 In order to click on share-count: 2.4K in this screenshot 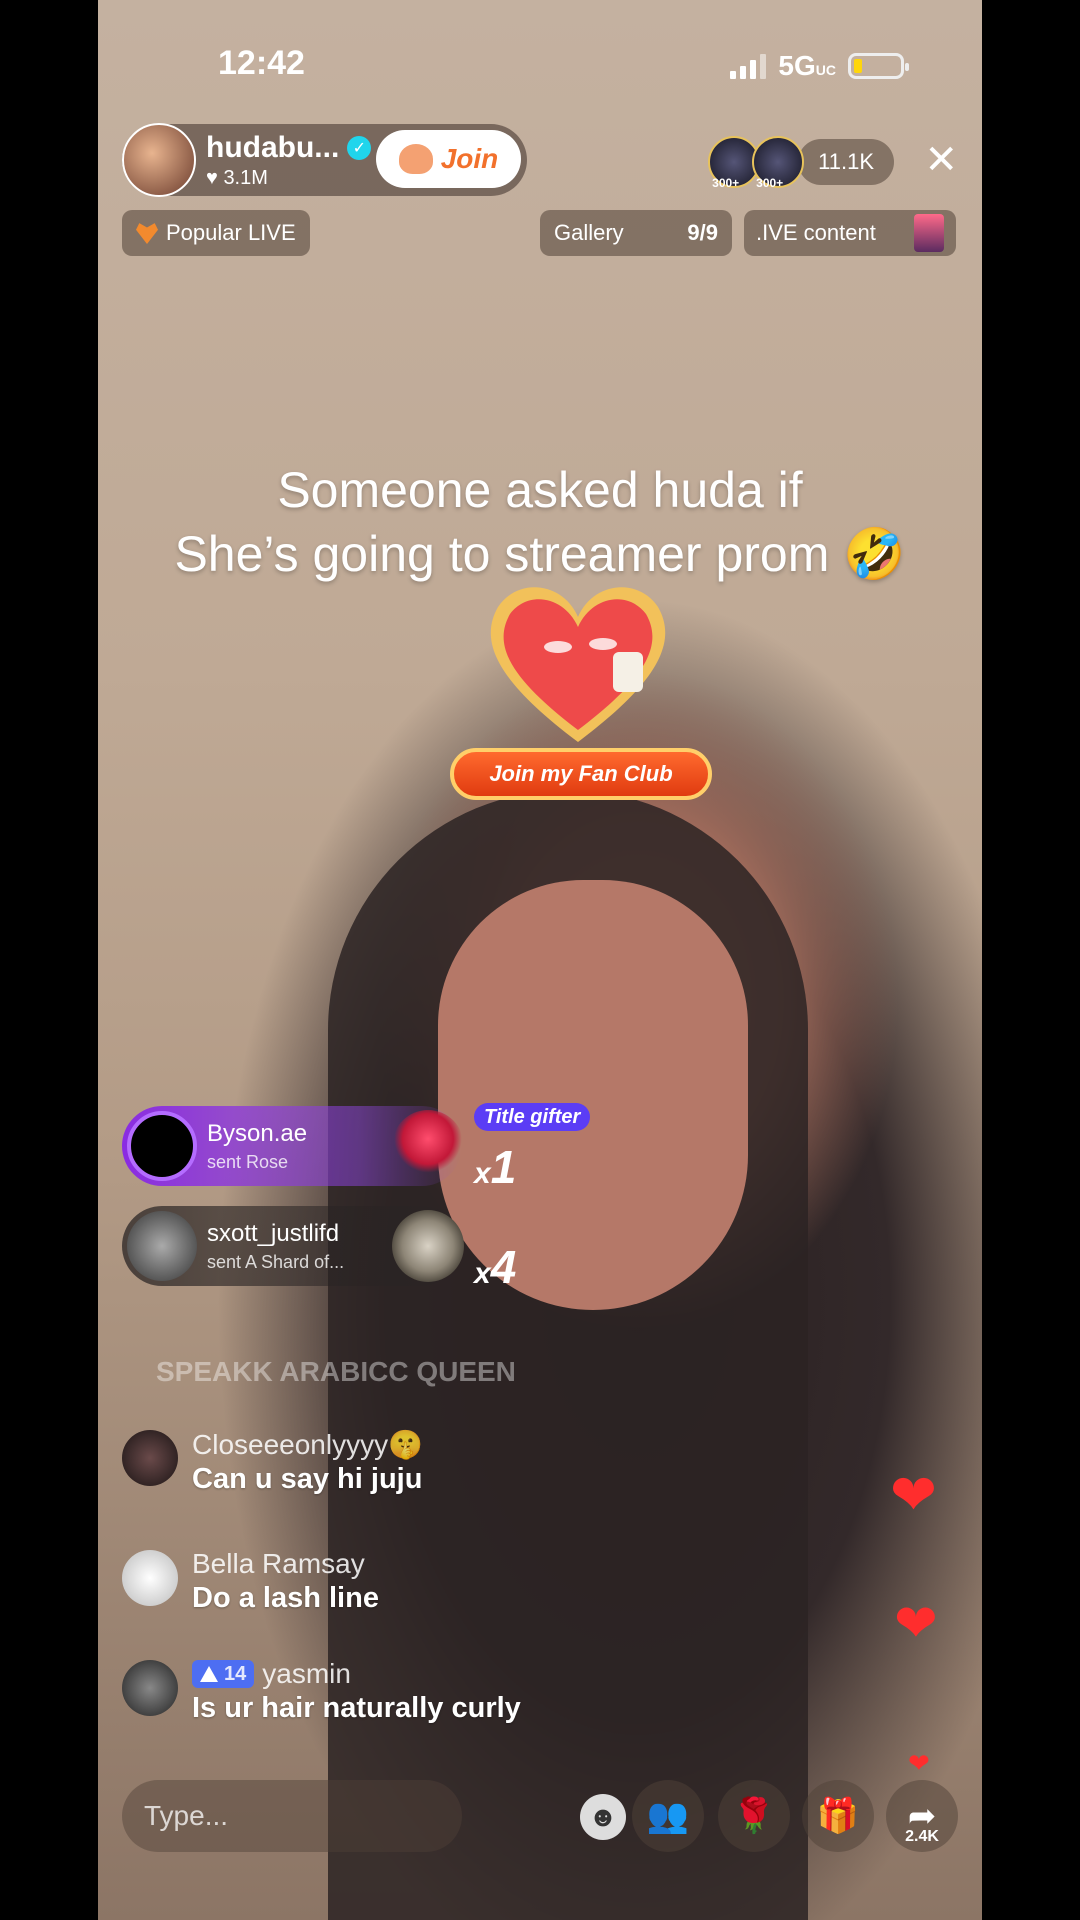, I will do `click(922, 1836)`.